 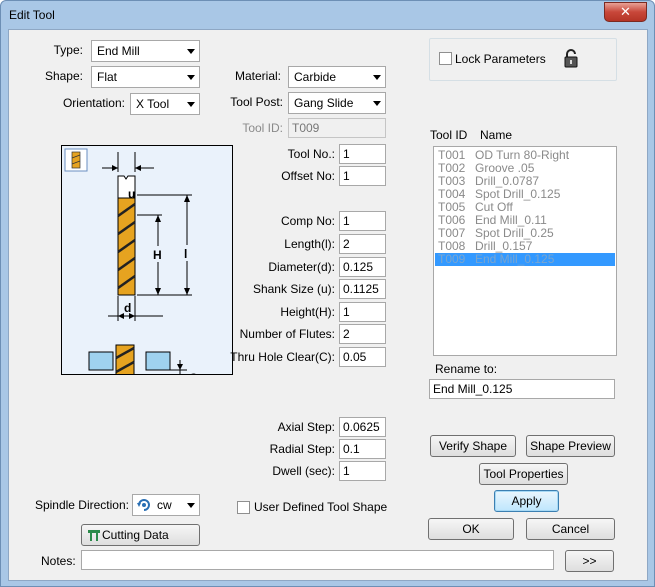 What do you see at coordinates (118, 51) in the screenshot?
I see `type-value: End Mill` at bounding box center [118, 51].